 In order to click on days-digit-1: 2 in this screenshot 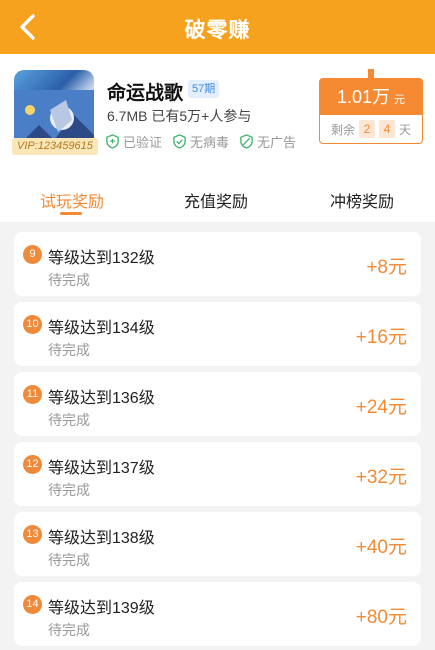, I will do `click(367, 129)`.